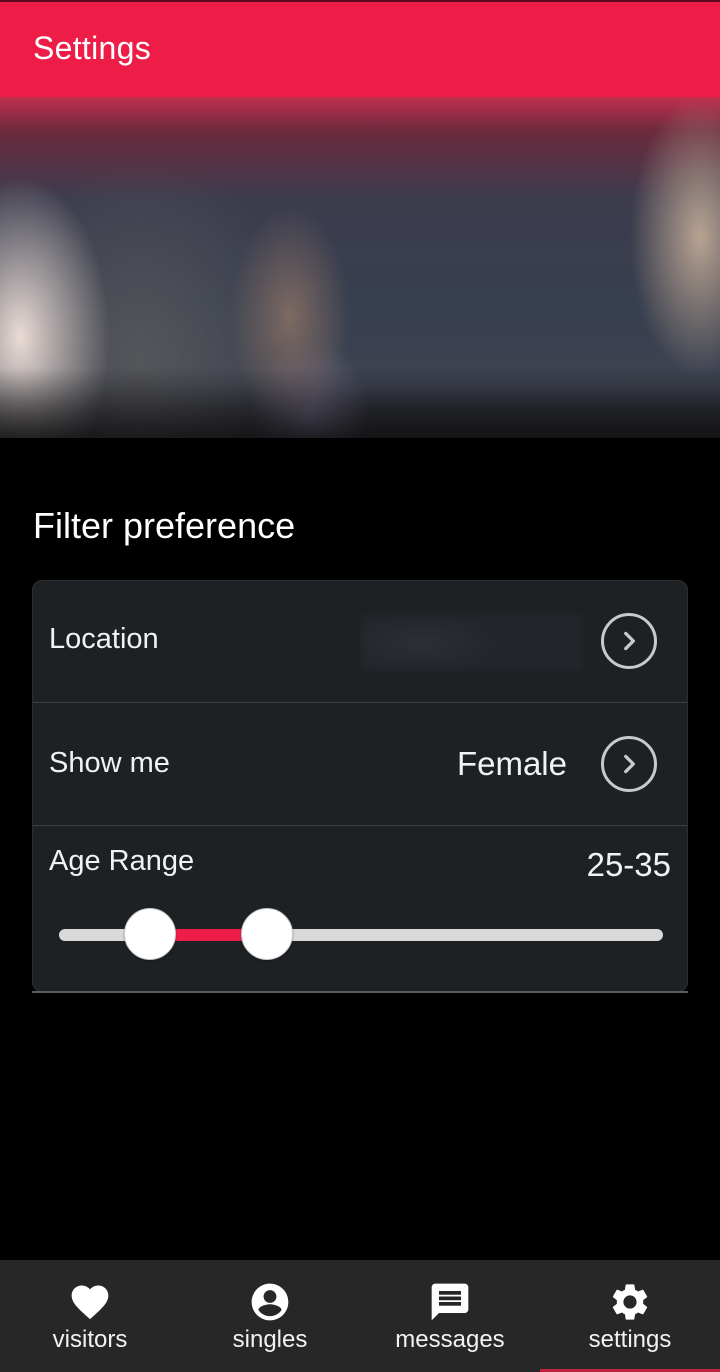  I want to click on nav-item-visitors: visitors, so click(90, 1316).